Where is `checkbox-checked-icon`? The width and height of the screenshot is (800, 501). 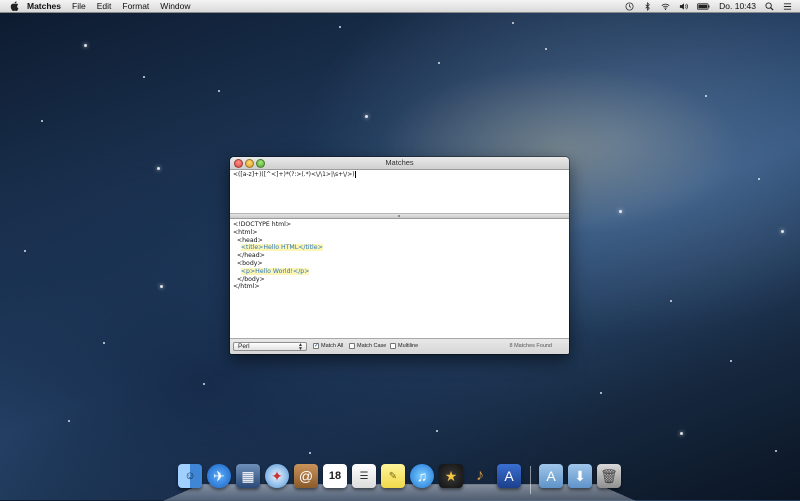
checkbox-checked-icon is located at coordinates (316, 345).